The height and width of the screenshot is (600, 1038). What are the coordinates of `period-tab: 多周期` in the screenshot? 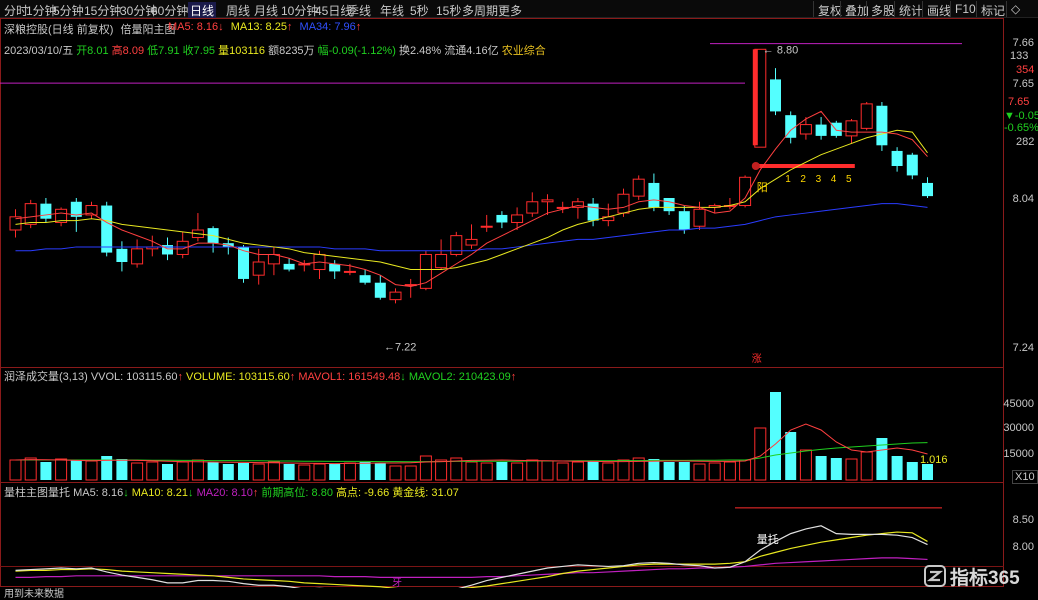 It's located at (480, 10).